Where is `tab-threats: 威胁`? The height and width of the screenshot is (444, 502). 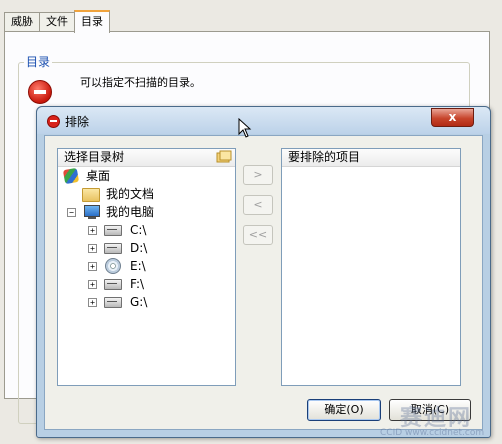
tab-threats: 威胁 is located at coordinates (22, 21).